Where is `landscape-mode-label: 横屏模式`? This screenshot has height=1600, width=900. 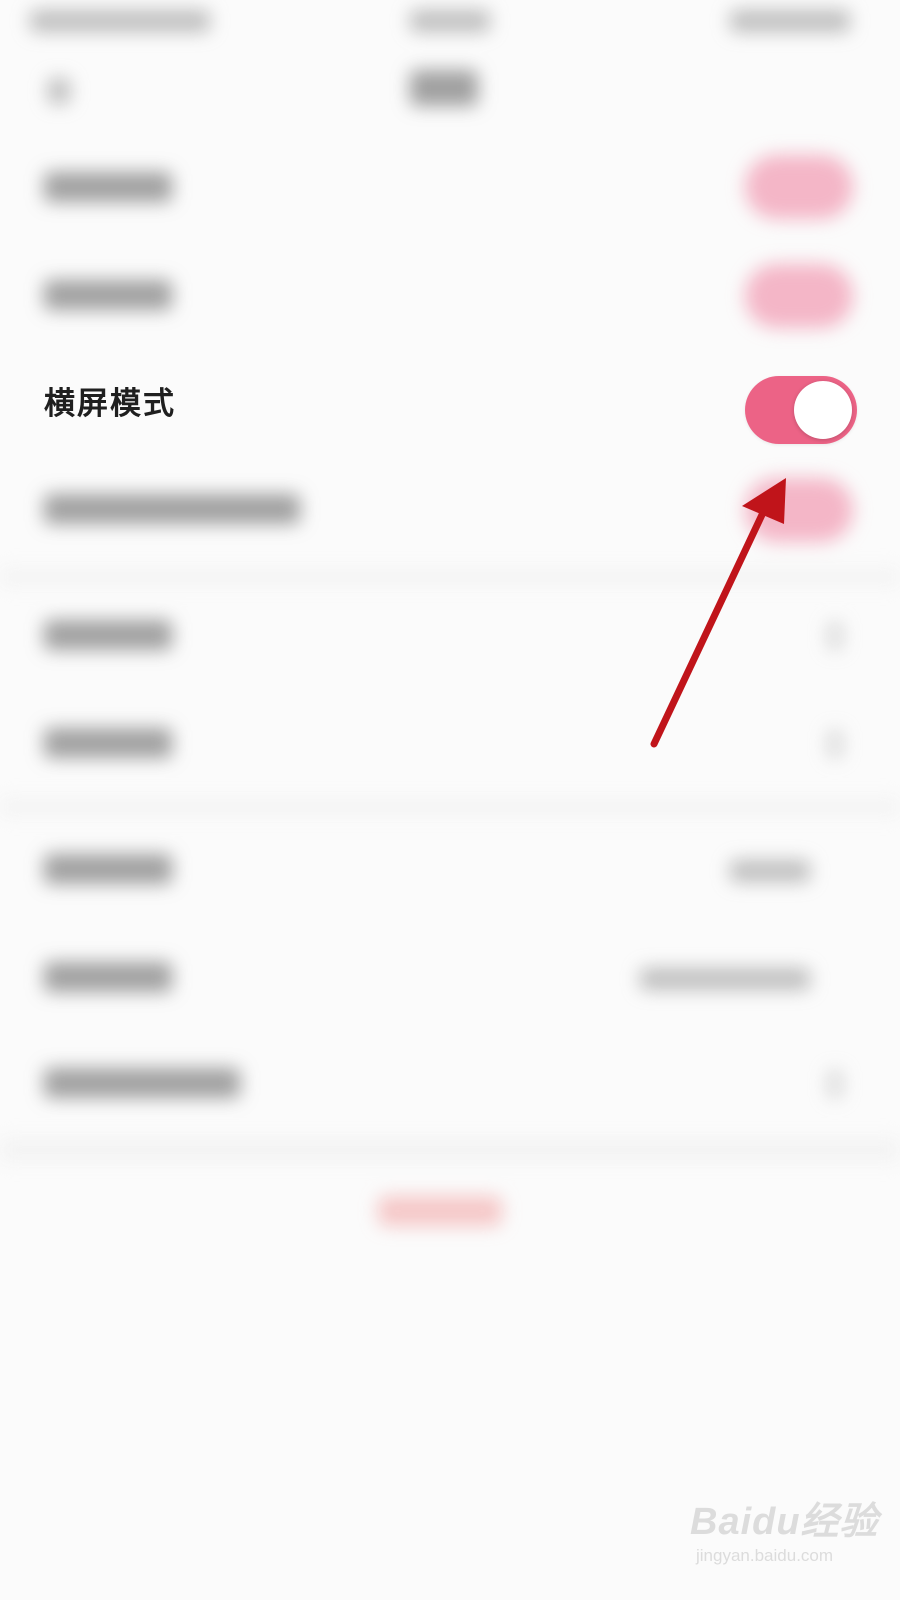 landscape-mode-label: 横屏模式 is located at coordinates (110, 404).